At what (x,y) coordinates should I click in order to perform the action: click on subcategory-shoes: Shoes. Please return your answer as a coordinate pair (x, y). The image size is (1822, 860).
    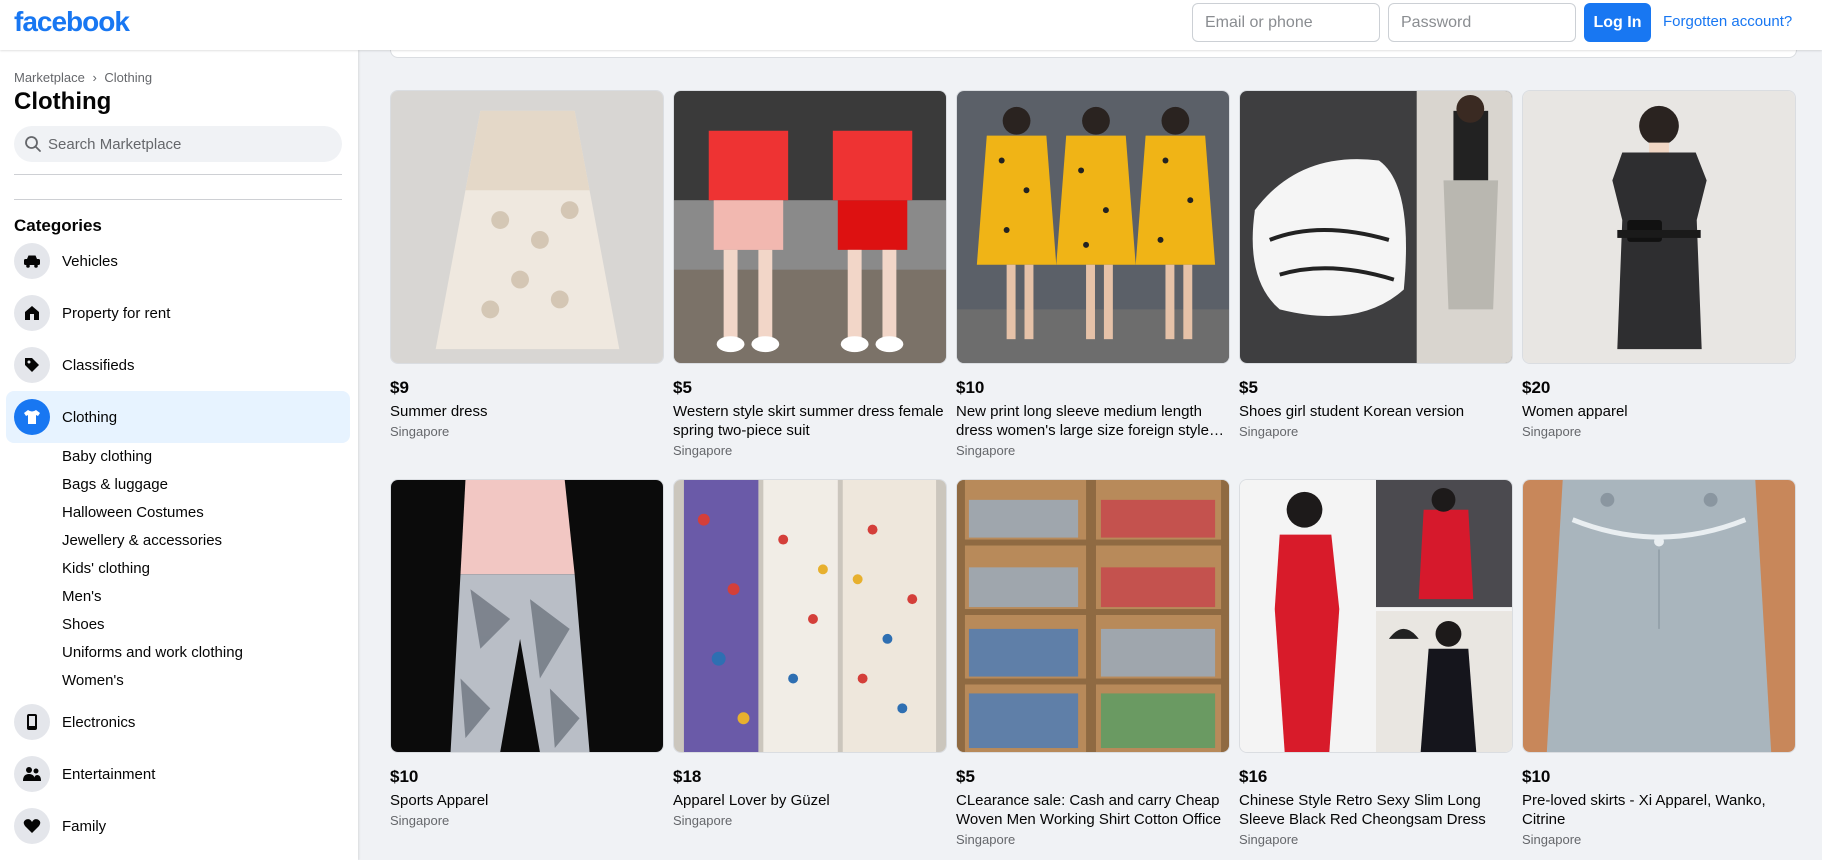
    Looking at the image, I should click on (83, 624).